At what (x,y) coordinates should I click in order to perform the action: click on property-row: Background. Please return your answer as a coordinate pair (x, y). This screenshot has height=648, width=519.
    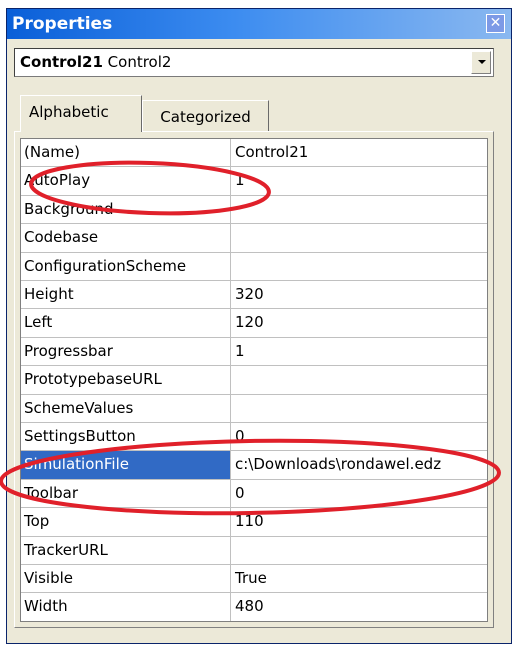
    Looking at the image, I should click on (254, 210).